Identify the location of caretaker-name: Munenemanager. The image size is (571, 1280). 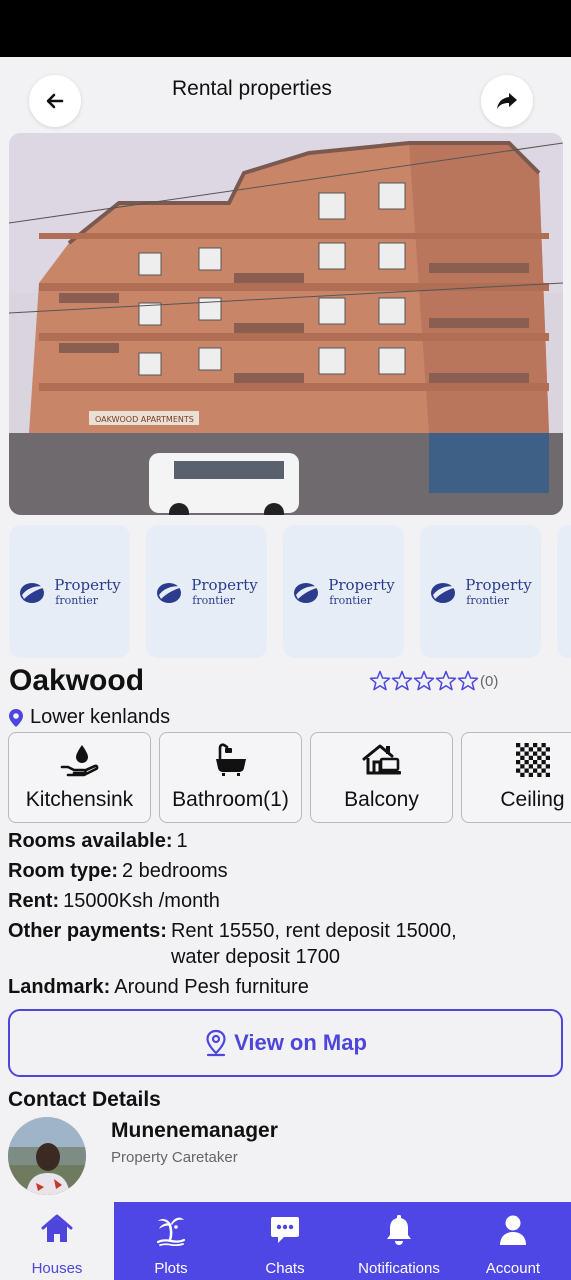
(194, 1130).